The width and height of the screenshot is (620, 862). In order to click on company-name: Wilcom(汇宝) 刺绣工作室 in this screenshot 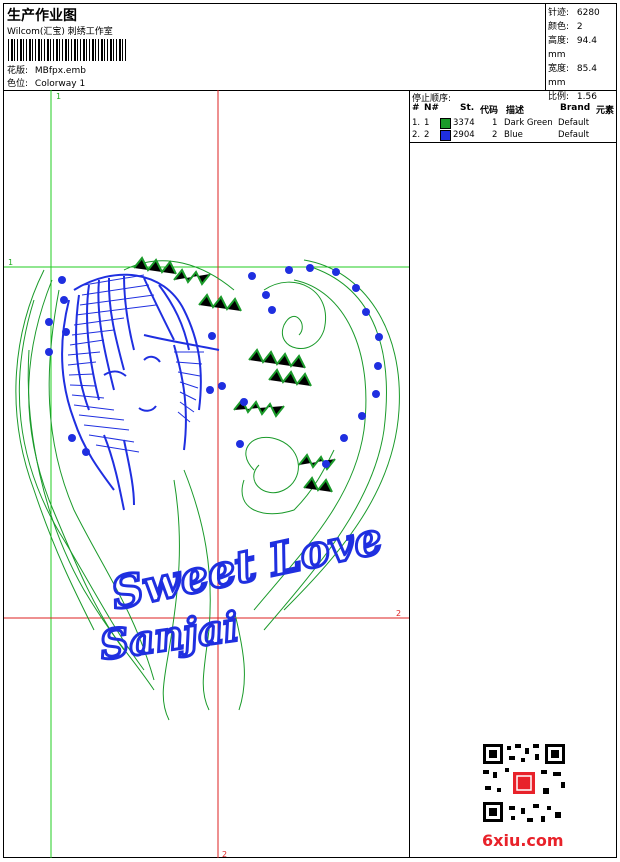, I will do `click(60, 32)`.